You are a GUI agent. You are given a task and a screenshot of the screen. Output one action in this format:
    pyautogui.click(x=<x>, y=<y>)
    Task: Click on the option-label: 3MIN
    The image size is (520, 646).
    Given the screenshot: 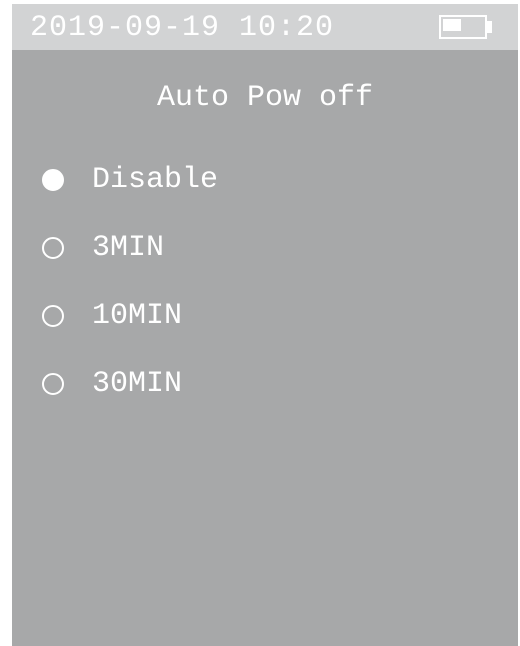 What is the action you would take?
    pyautogui.click(x=128, y=248)
    